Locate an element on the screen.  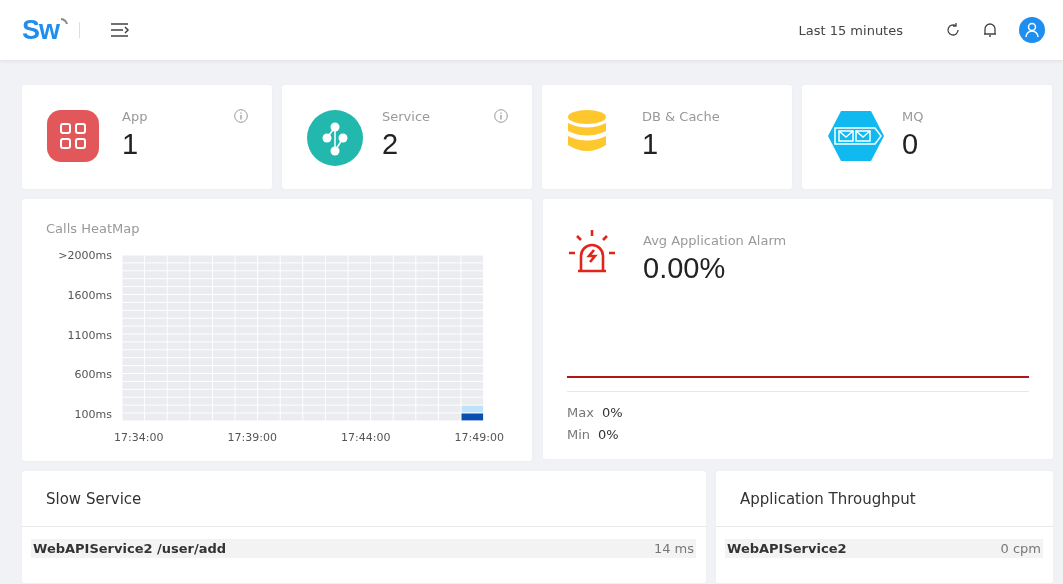
axis-label: 17:49:00 is located at coordinates (479, 437).